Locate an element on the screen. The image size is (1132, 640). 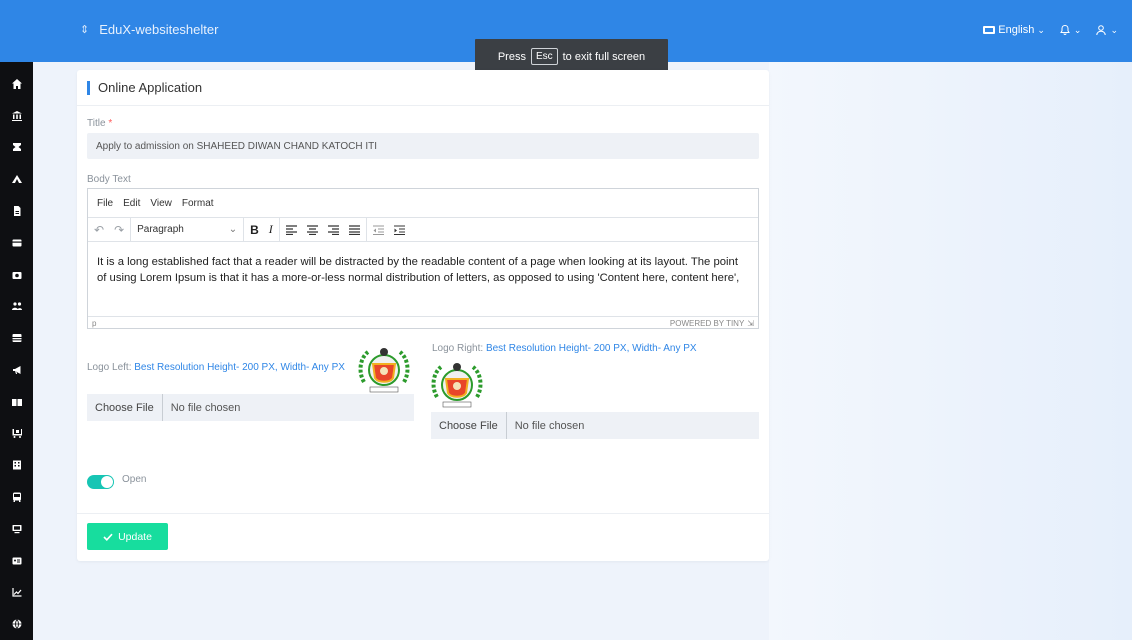
open-toggle-label: Open is located at coordinates (134, 479).